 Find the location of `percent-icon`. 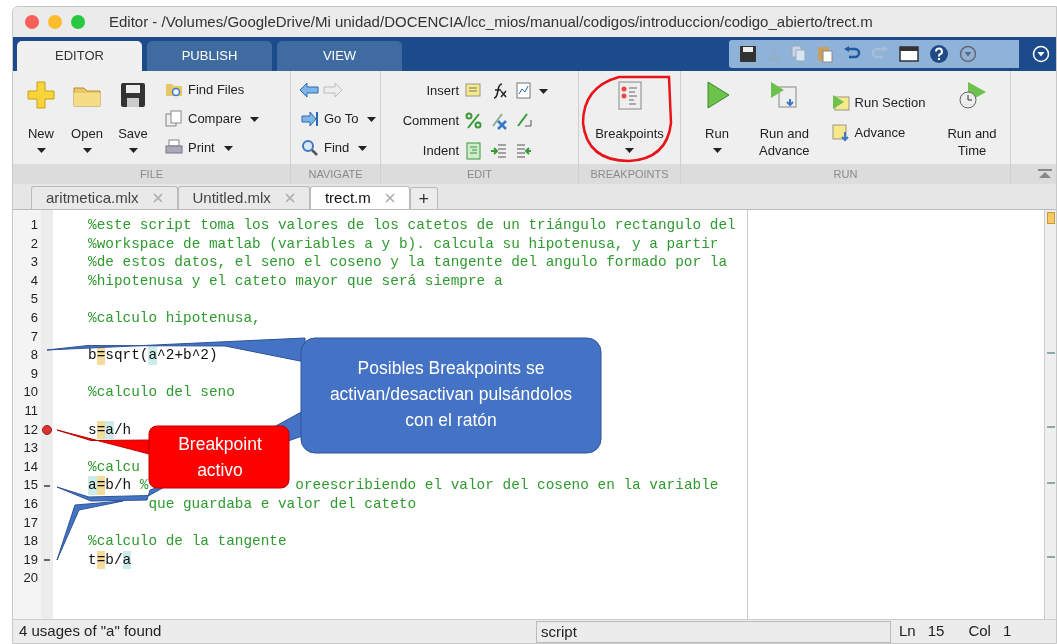

percent-icon is located at coordinates (474, 121).